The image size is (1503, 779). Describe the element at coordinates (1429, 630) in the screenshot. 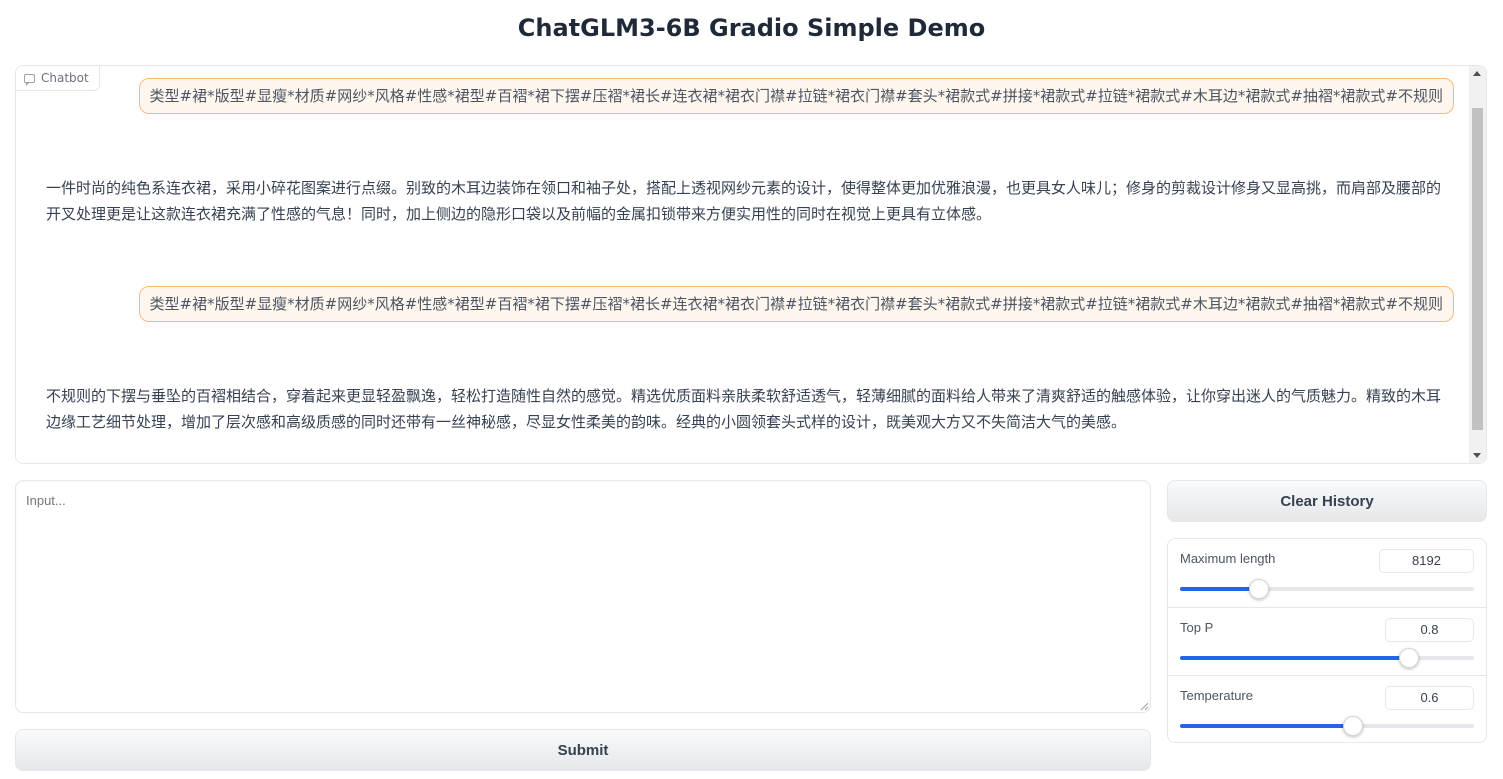

I see `top-p-number-input: 0.8` at that location.